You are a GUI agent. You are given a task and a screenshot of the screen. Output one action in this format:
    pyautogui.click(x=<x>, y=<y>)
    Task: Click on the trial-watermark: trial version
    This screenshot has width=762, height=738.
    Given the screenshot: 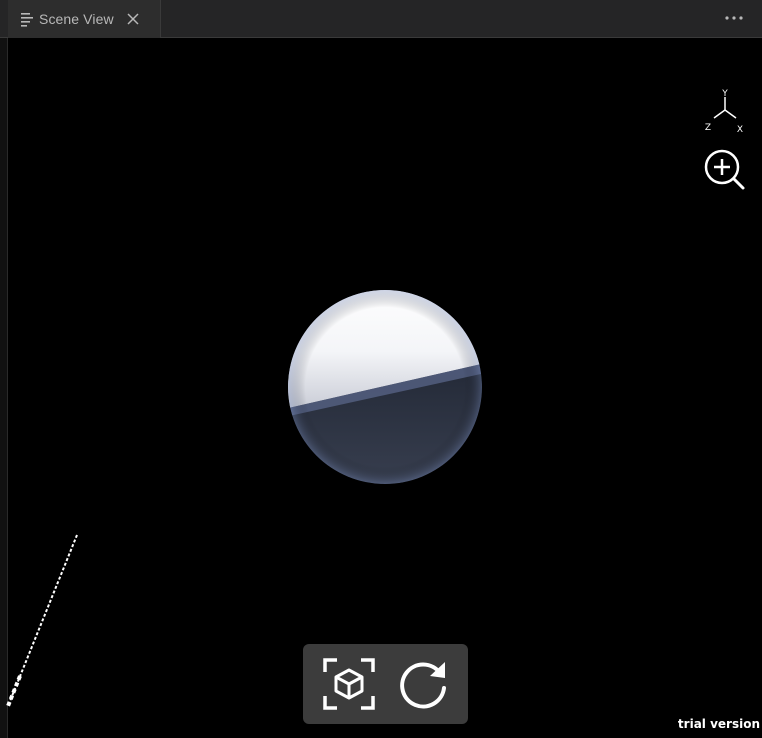 What is the action you would take?
    pyautogui.click(x=718, y=724)
    